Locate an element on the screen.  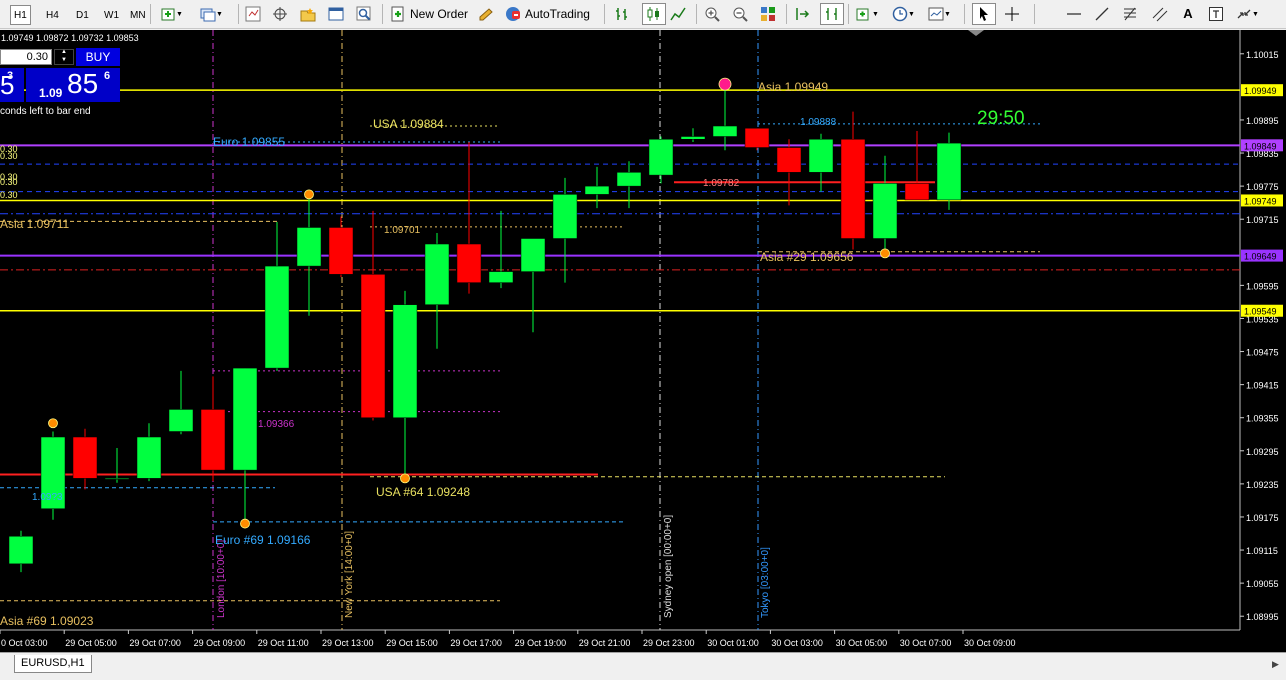
lot-size-input: 0.30 is located at coordinates (26, 57).